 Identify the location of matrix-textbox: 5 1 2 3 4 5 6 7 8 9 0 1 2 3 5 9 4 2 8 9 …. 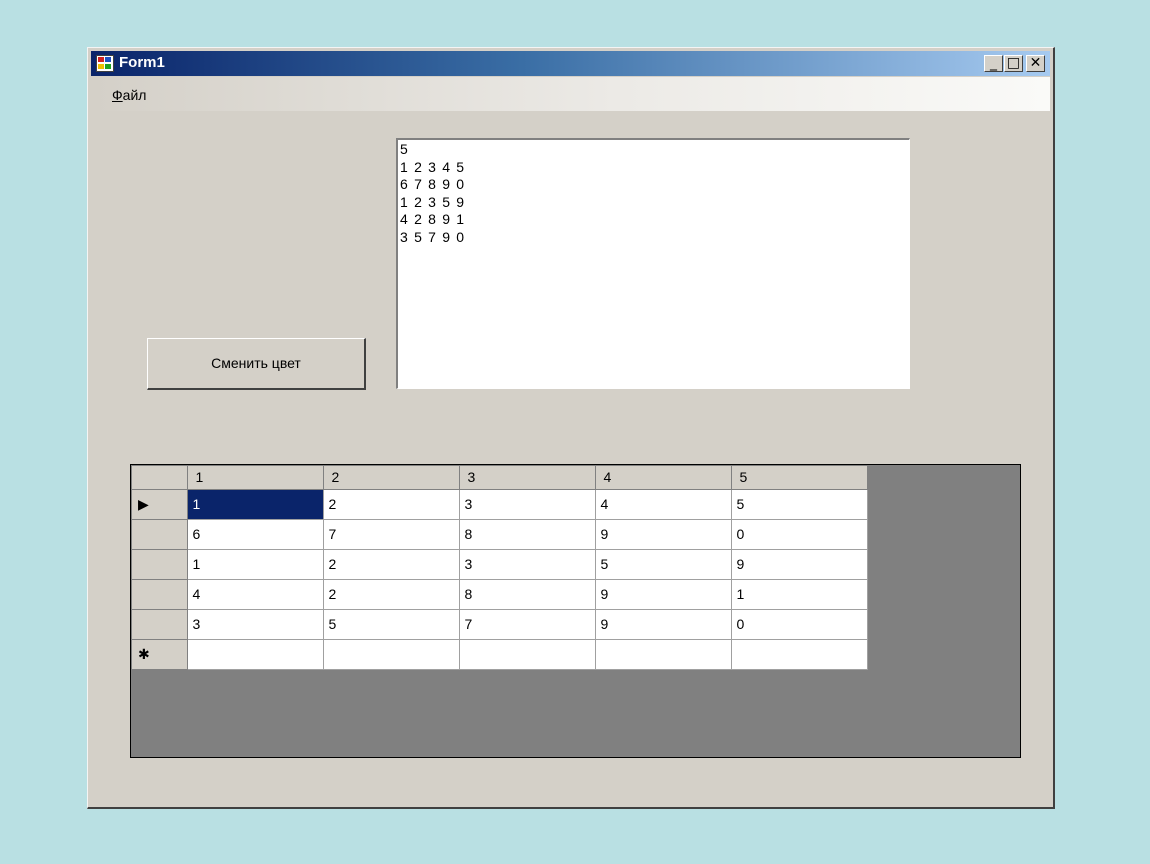
(653, 263).